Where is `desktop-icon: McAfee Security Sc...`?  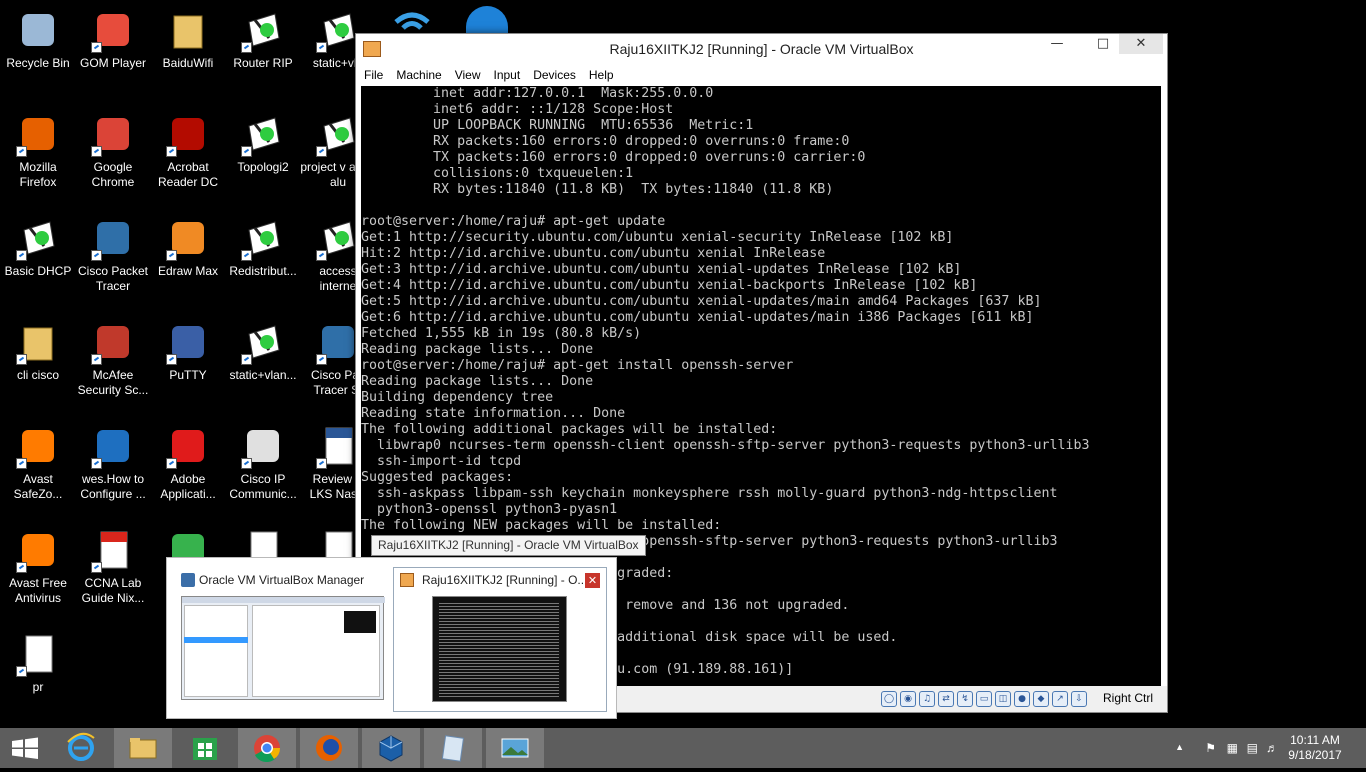 desktop-icon: McAfee Security Sc... is located at coordinates (113, 357).